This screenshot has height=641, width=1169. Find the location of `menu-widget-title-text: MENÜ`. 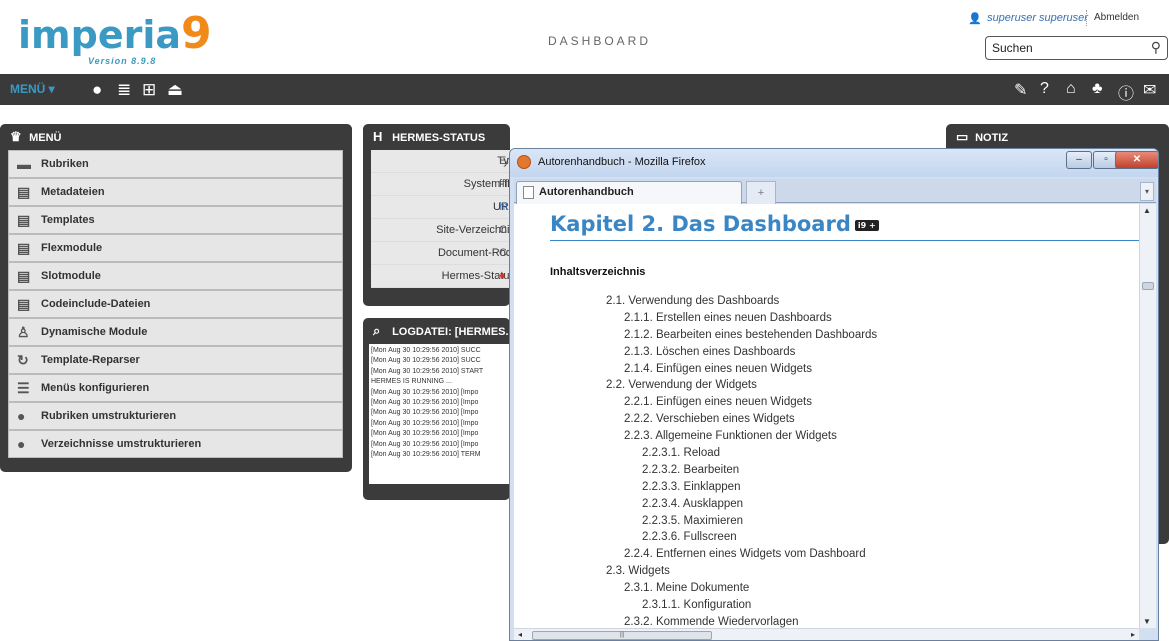

menu-widget-title-text: MENÜ is located at coordinates (45, 138).